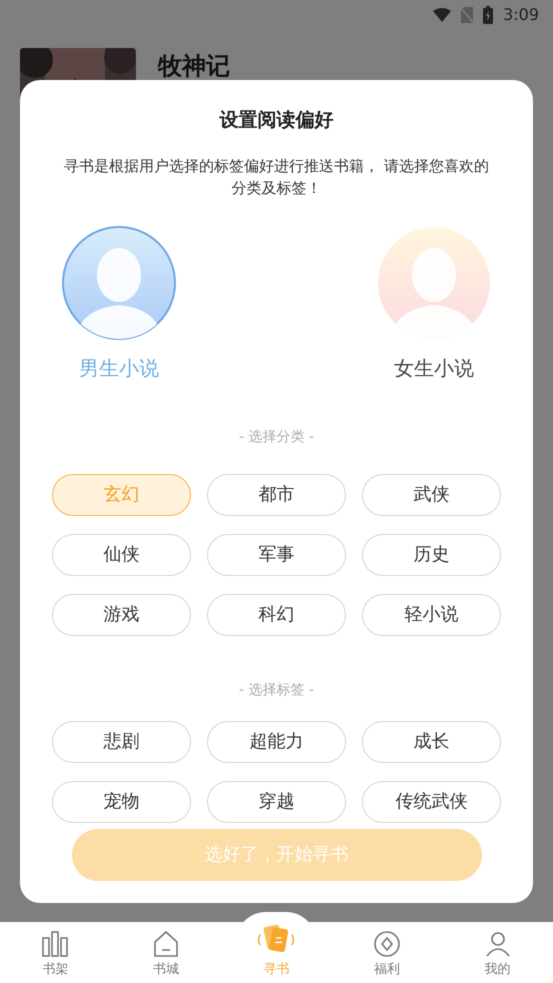 Image resolution: width=553 pixels, height=983 pixels. I want to click on house-icon, so click(166, 944).